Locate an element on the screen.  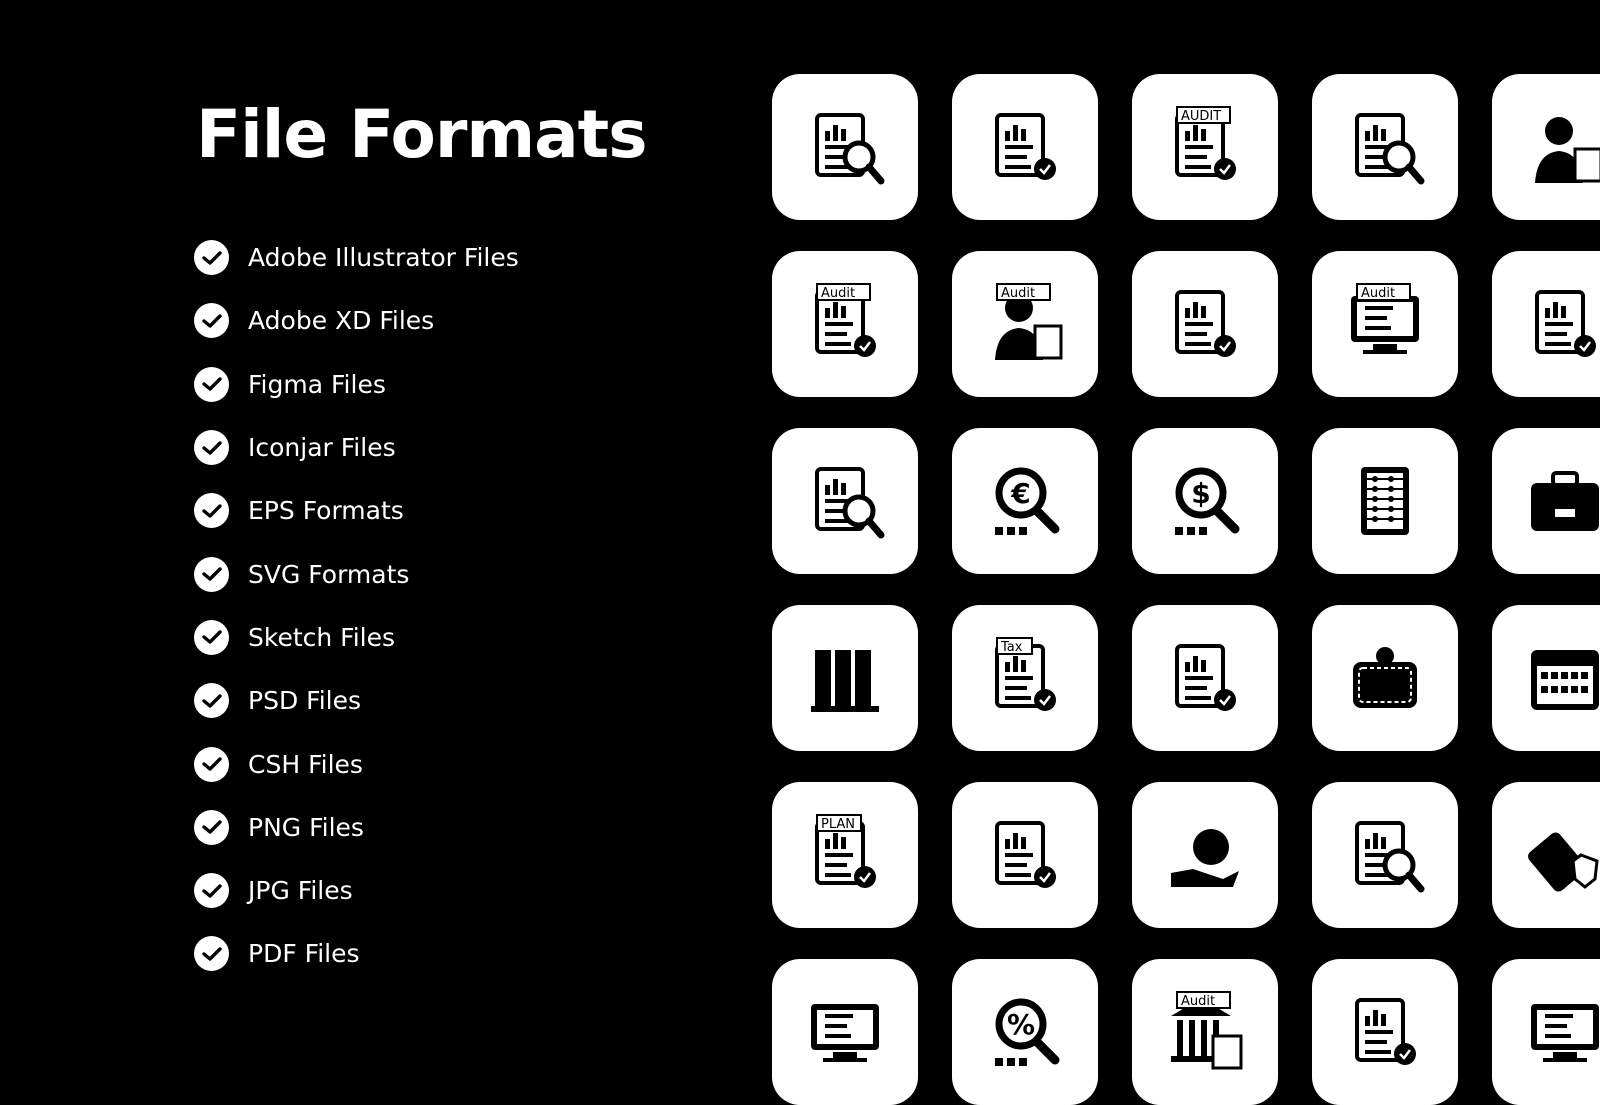
format-item: Iconjar Files is located at coordinates (356, 447).